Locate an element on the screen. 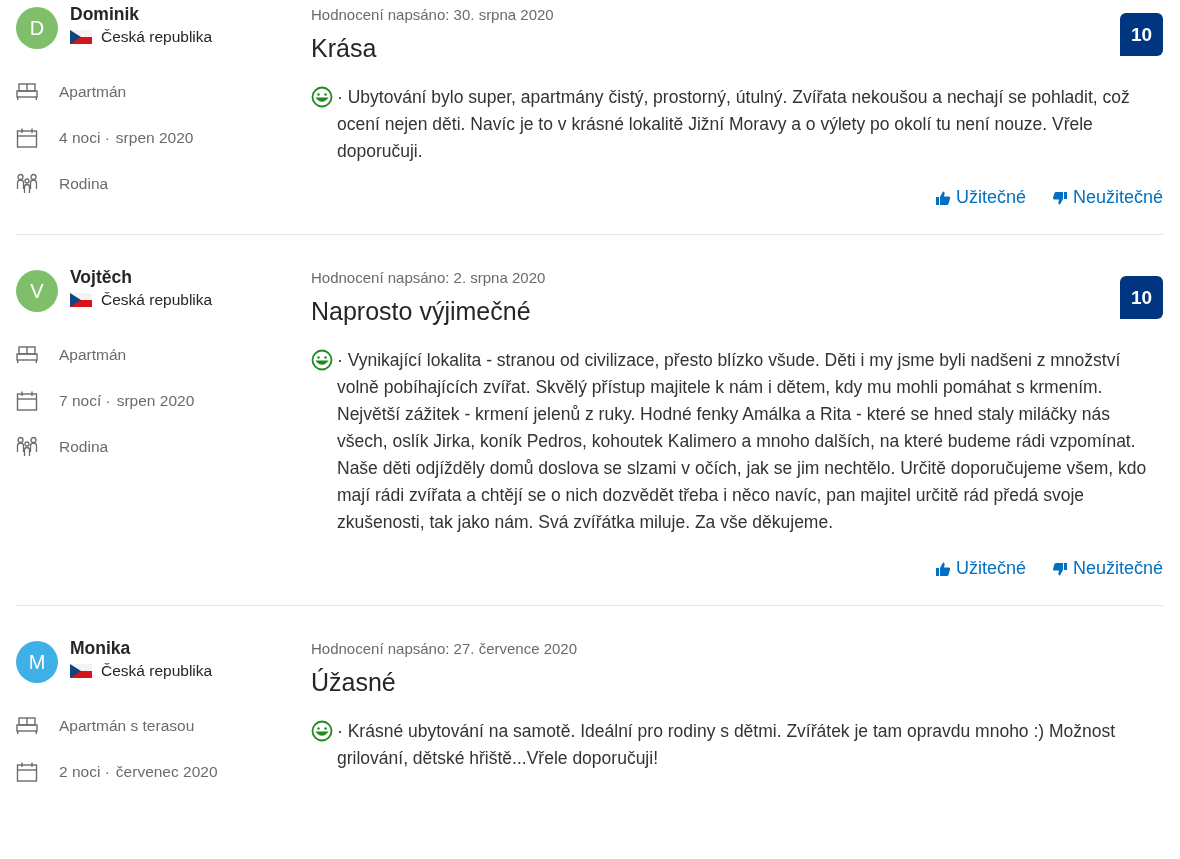 This screenshot has height=859, width=1180. room-type: Apartmán s terasou is located at coordinates (127, 726).